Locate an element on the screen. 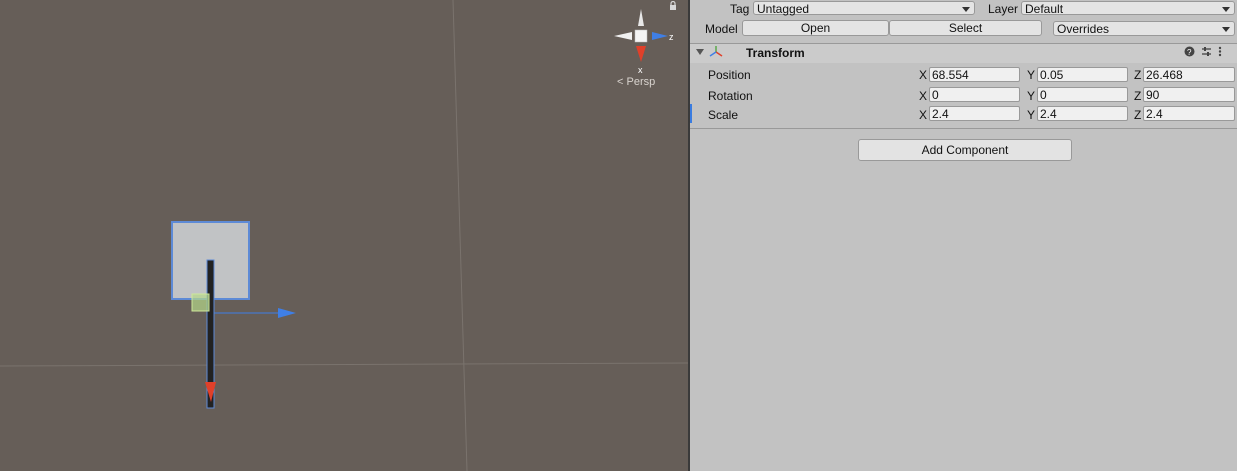 The height and width of the screenshot is (471, 1237). help-icon: ? is located at coordinates (1189, 51).